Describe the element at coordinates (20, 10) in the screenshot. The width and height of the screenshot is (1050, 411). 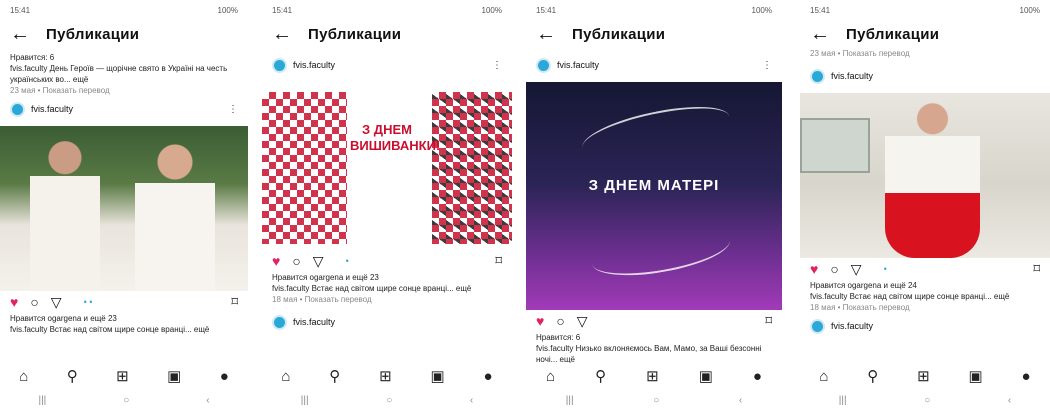
I see `status-time: 15:41` at that location.